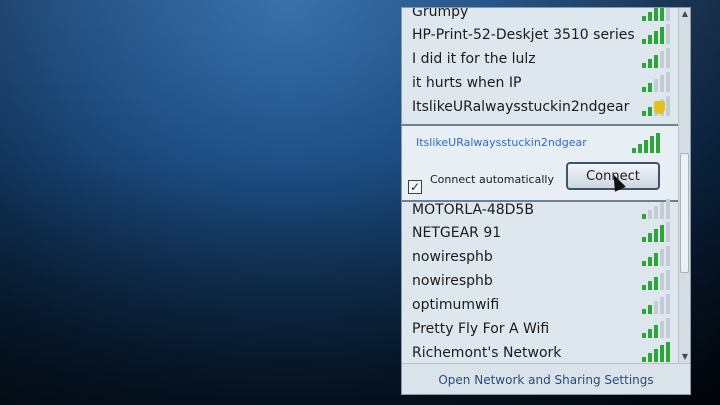 The height and width of the screenshot is (405, 720). What do you see at coordinates (540, 305) in the screenshot?
I see `network-item: optimumwifi` at bounding box center [540, 305].